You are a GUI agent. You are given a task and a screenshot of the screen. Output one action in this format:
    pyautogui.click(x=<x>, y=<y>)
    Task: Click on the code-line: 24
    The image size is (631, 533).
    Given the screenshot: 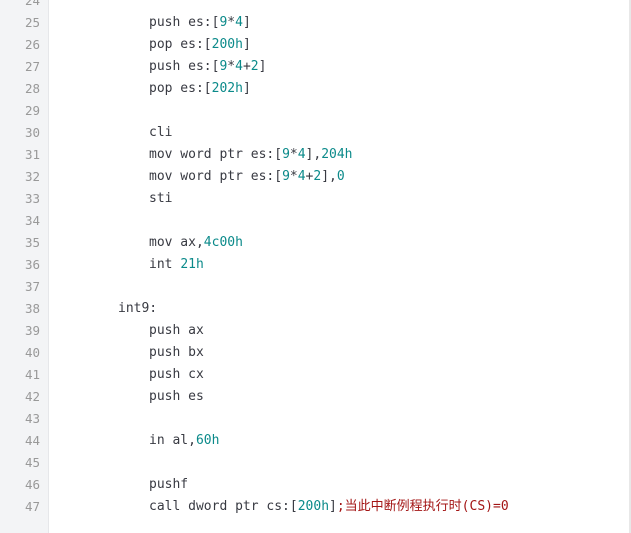 What is the action you would take?
    pyautogui.click(x=315, y=6)
    